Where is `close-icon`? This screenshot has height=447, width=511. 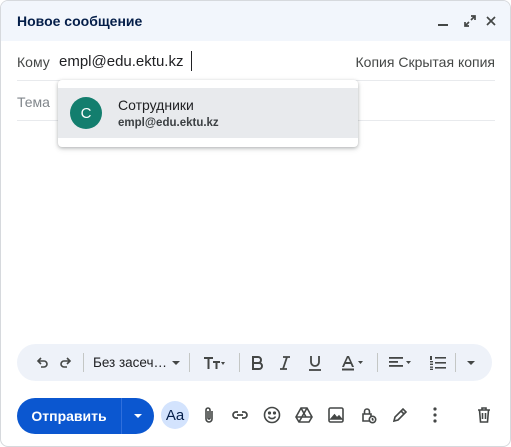 close-icon is located at coordinates (491, 21).